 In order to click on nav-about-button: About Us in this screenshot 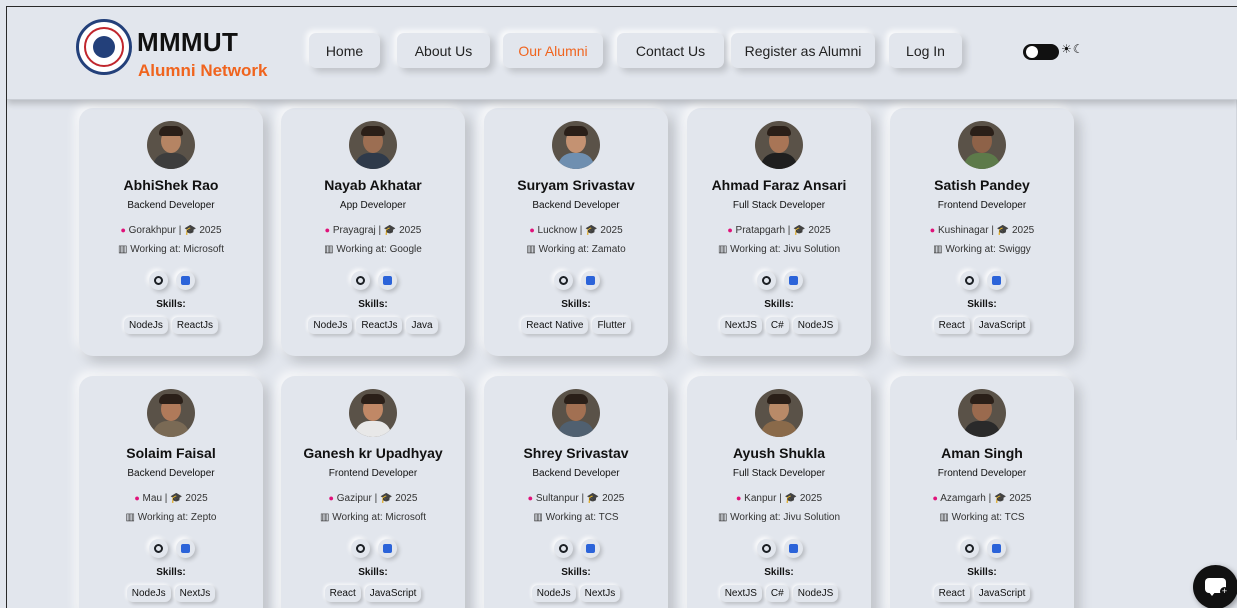, I will do `click(443, 50)`.